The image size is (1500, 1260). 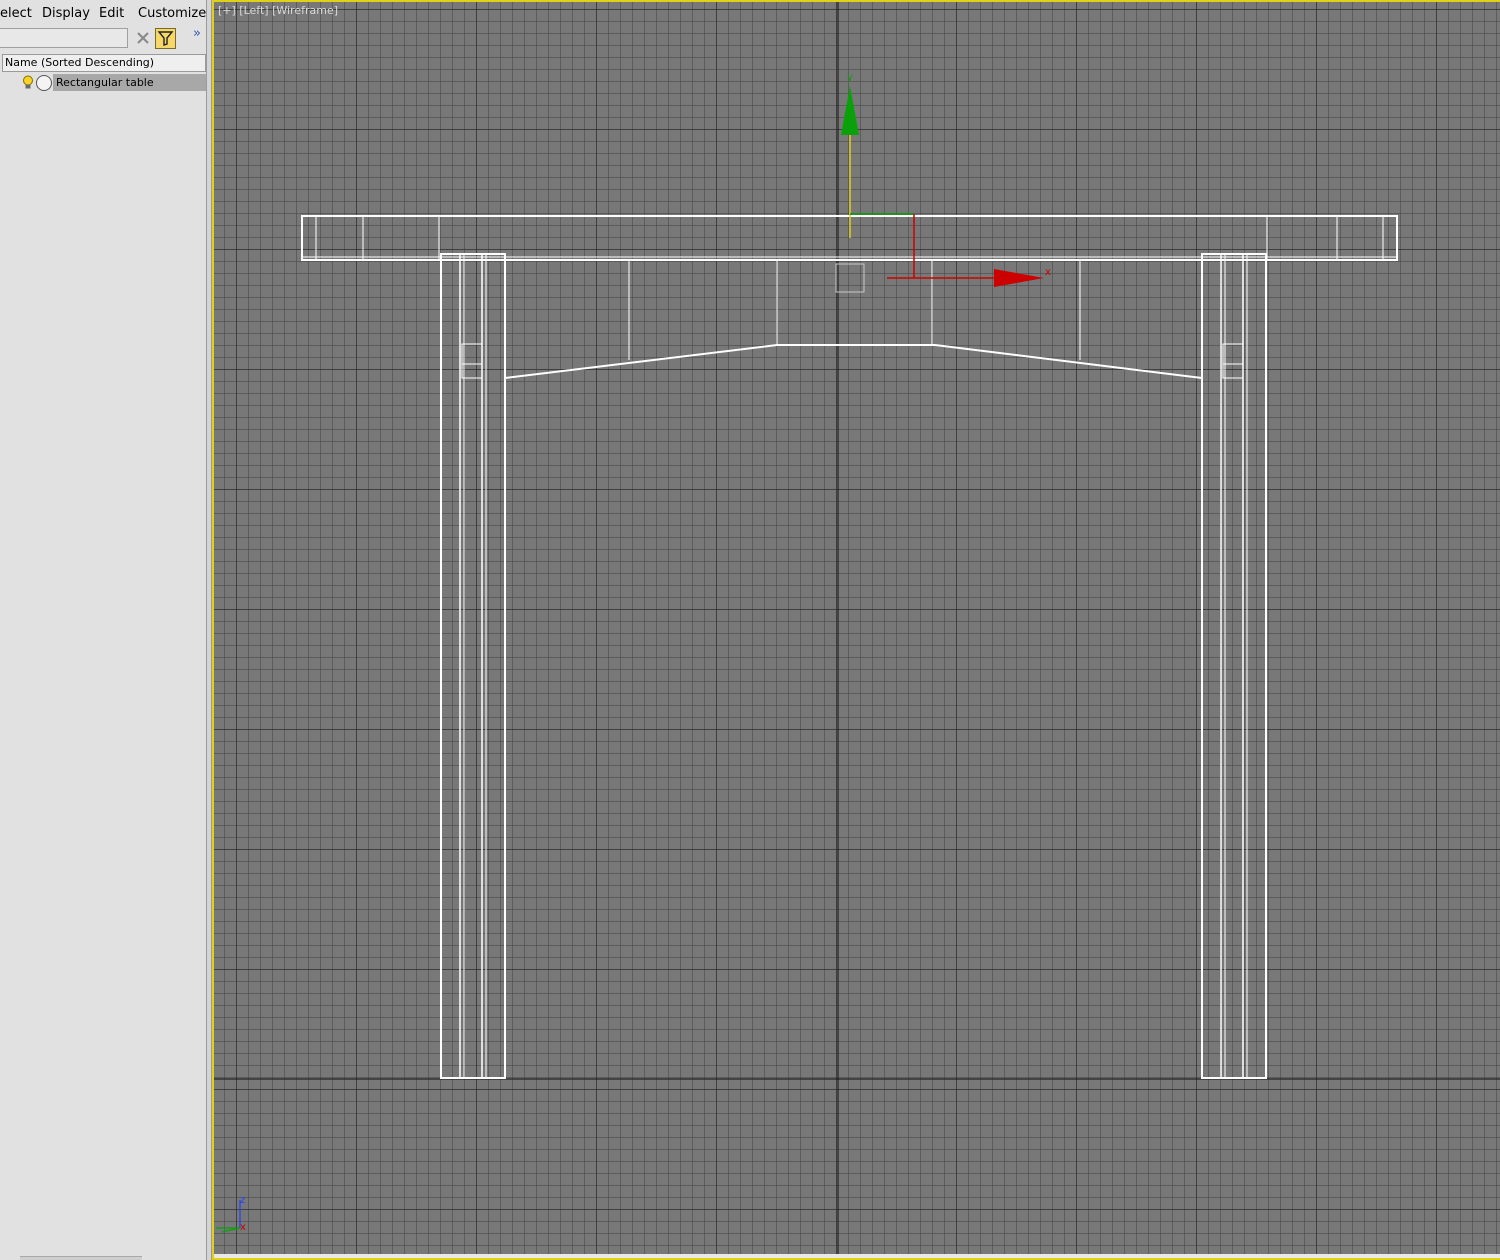 What do you see at coordinates (197, 33) in the screenshot?
I see `expand-toolbar-icon: »` at bounding box center [197, 33].